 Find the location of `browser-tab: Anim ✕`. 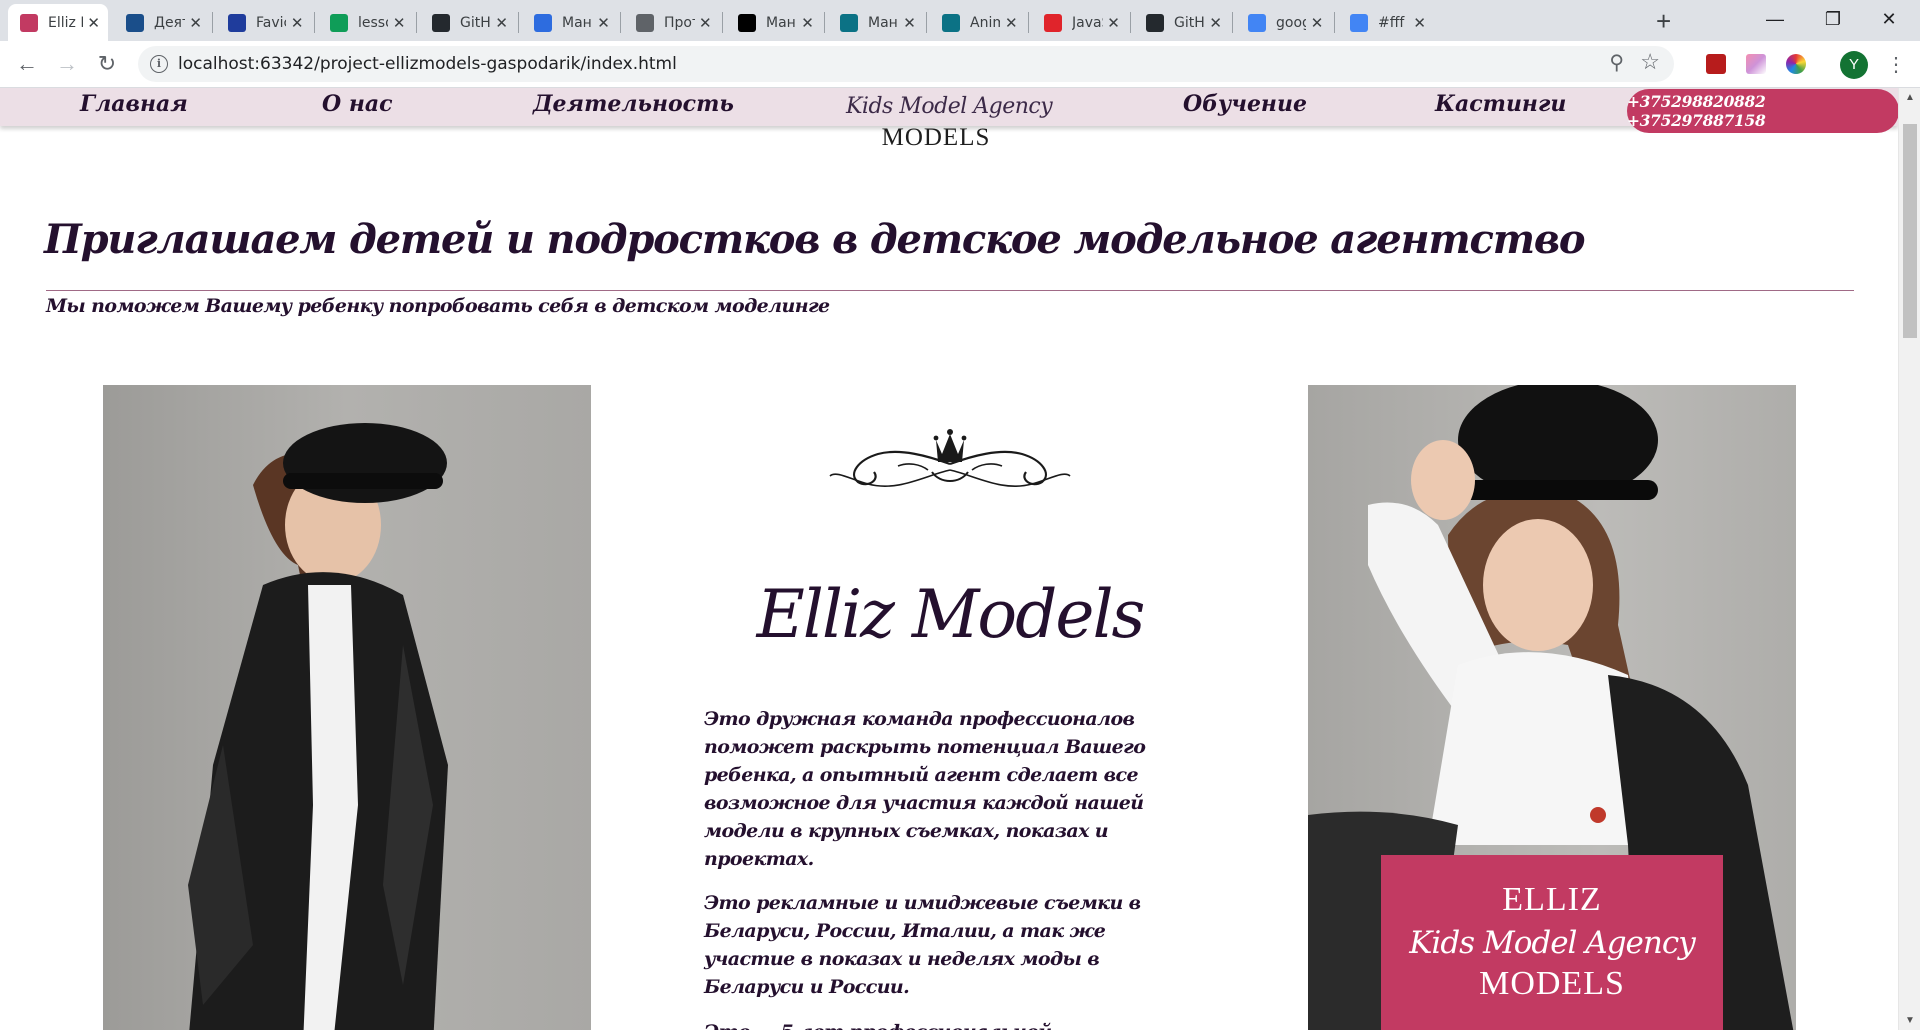

browser-tab: Anim ✕ is located at coordinates (978, 22).